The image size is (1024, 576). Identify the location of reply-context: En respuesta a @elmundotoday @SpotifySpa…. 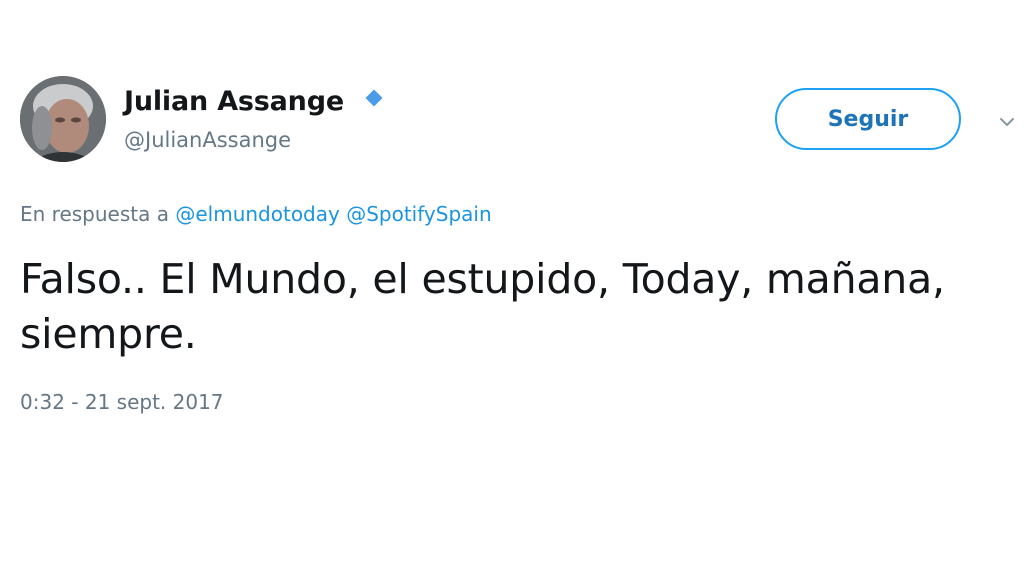
(256, 214).